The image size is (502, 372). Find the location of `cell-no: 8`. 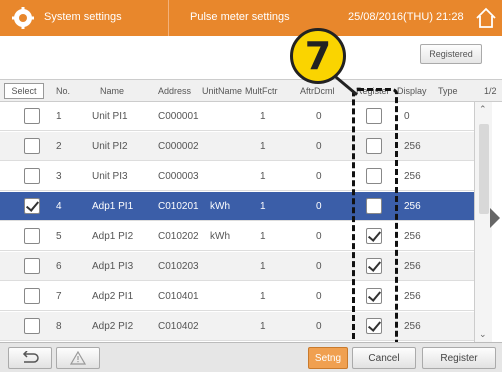

cell-no: 8 is located at coordinates (59, 326).